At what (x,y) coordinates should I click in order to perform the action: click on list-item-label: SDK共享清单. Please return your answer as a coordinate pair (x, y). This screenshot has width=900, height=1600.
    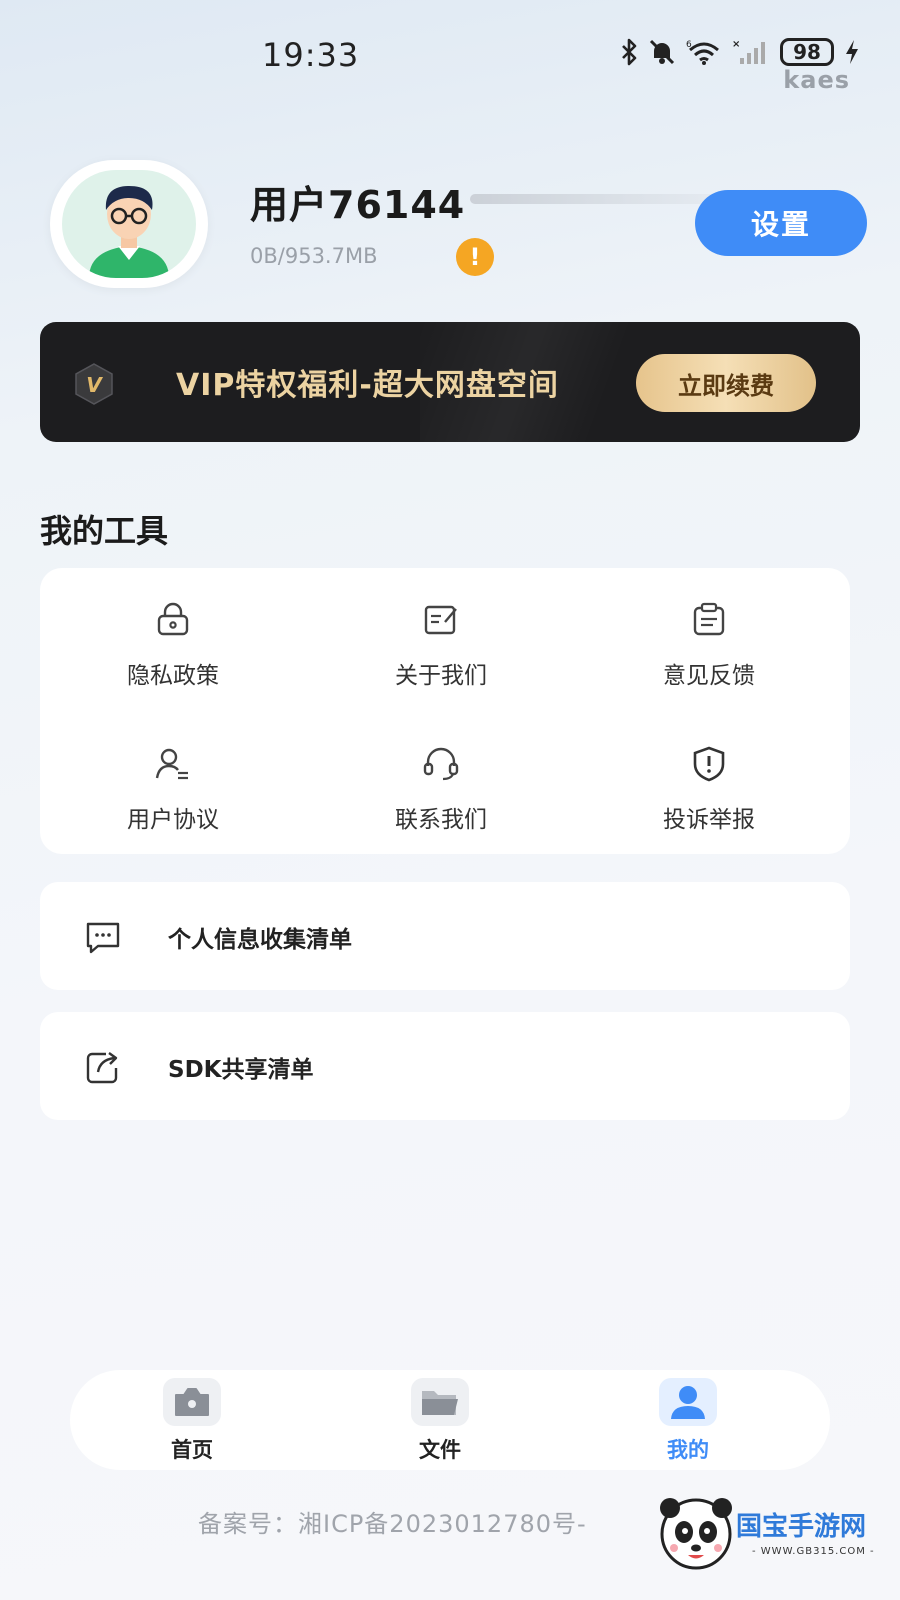
    Looking at the image, I should click on (241, 1070).